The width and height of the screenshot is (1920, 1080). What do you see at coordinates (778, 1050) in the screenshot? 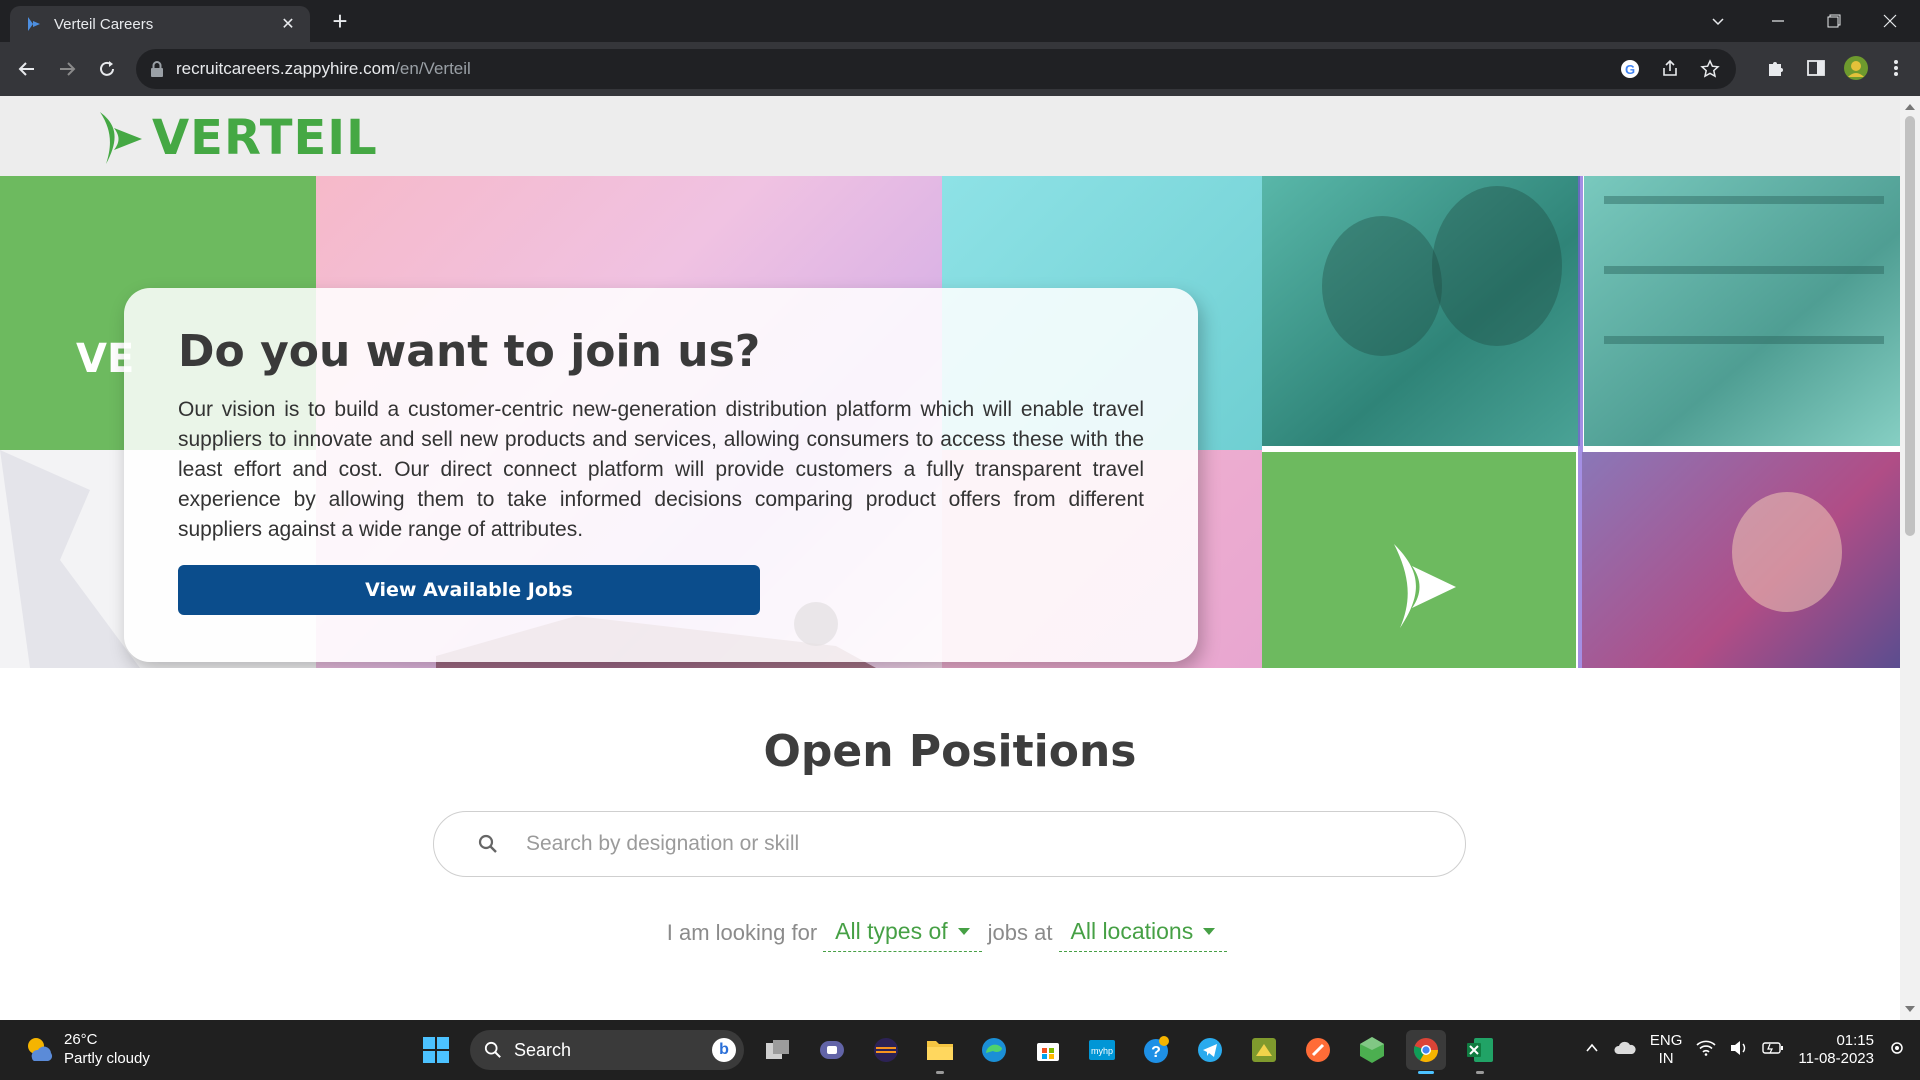
I see `task-view-icon` at bounding box center [778, 1050].